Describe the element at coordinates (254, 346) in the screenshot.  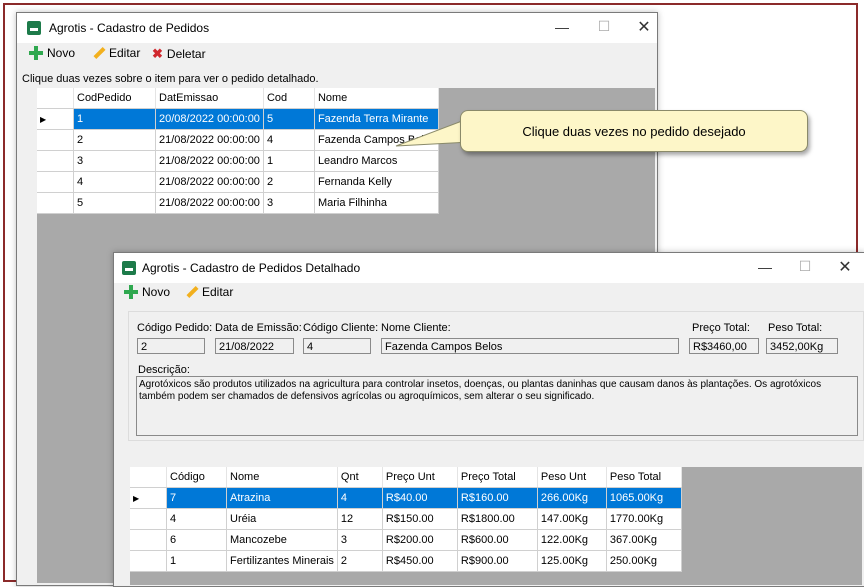
I see `data-emissao-field: 21/08/2022` at that location.